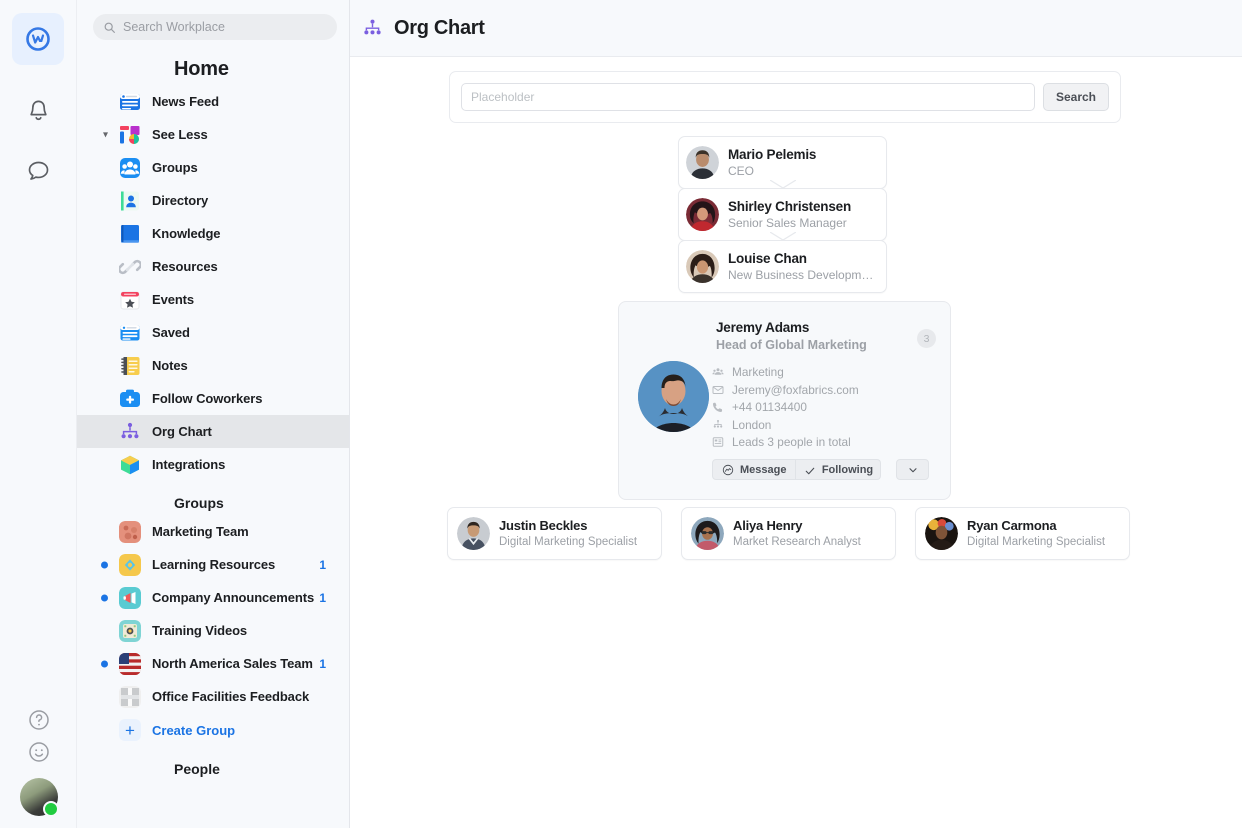  I want to click on avatar-portrait-icon, so click(673, 396).